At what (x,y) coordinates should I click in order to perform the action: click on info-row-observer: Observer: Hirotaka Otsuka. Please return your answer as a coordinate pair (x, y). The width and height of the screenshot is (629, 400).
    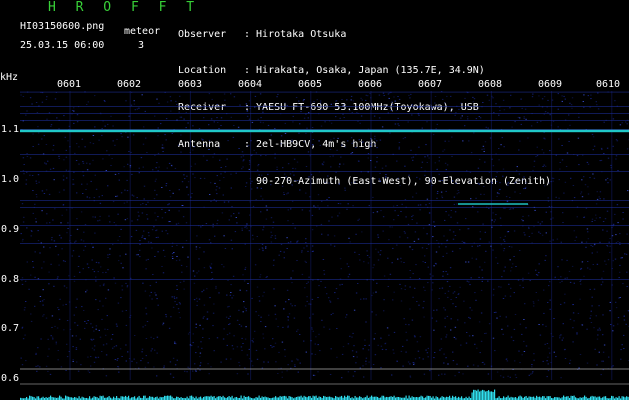
    Looking at the image, I should click on (262, 34).